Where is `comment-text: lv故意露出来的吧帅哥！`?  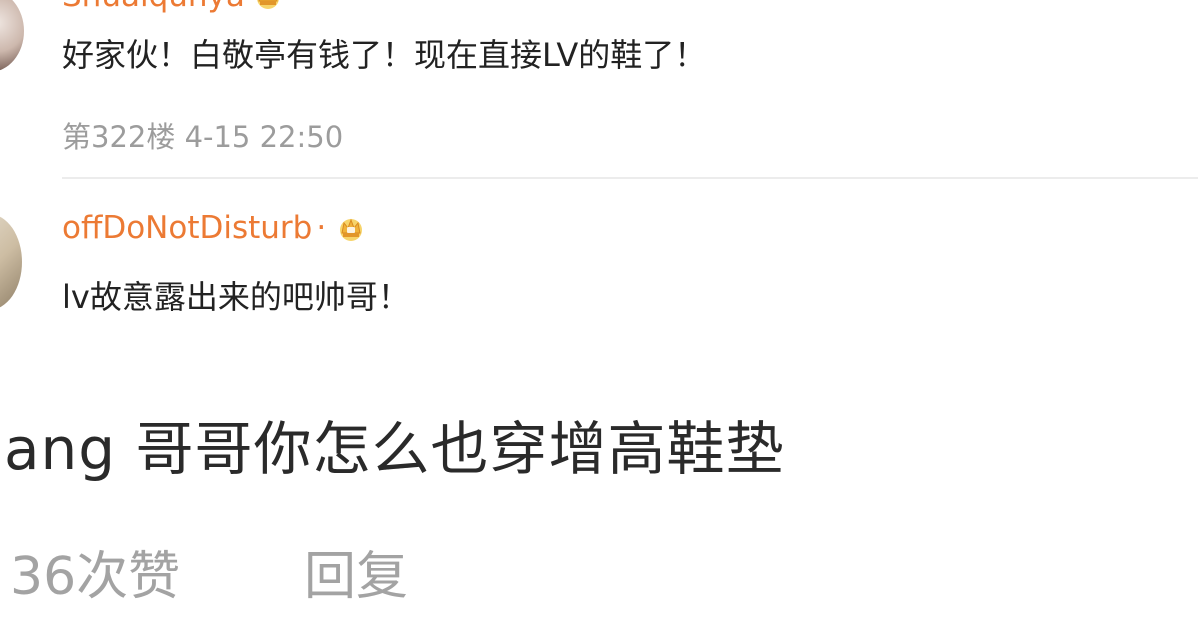 comment-text: lv故意露出来的吧帅哥！ is located at coordinates (236, 297).